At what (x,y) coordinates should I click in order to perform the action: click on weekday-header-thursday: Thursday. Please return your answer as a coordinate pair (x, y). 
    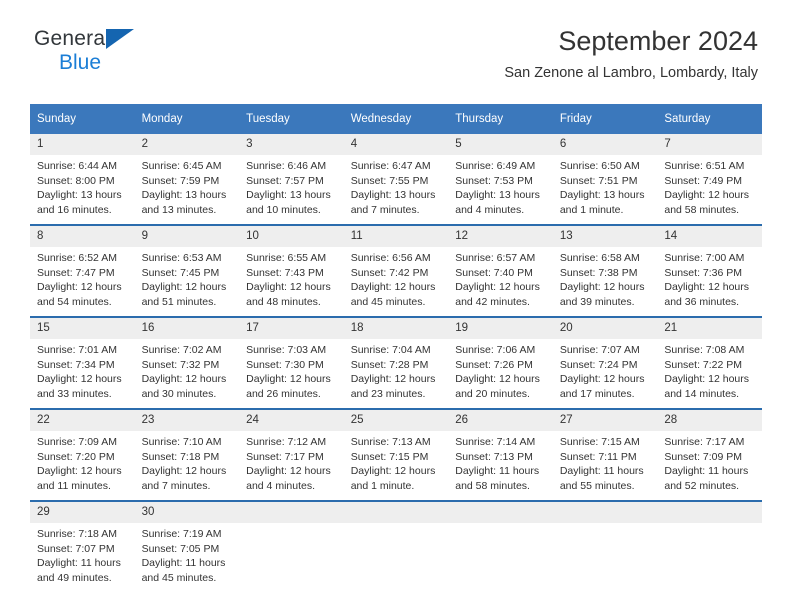
    Looking at the image, I should click on (500, 119).